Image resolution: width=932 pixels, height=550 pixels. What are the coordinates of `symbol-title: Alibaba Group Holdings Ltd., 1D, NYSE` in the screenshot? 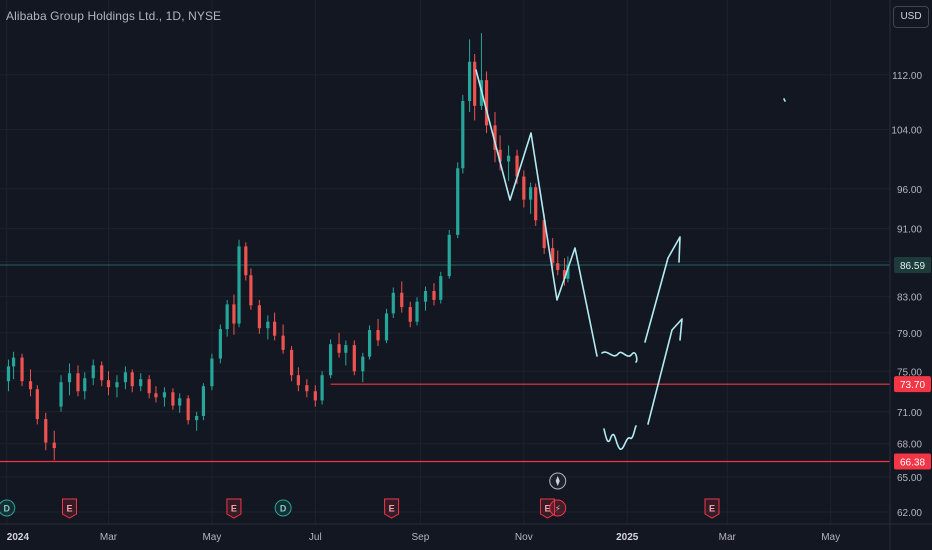 It's located at (114, 16).